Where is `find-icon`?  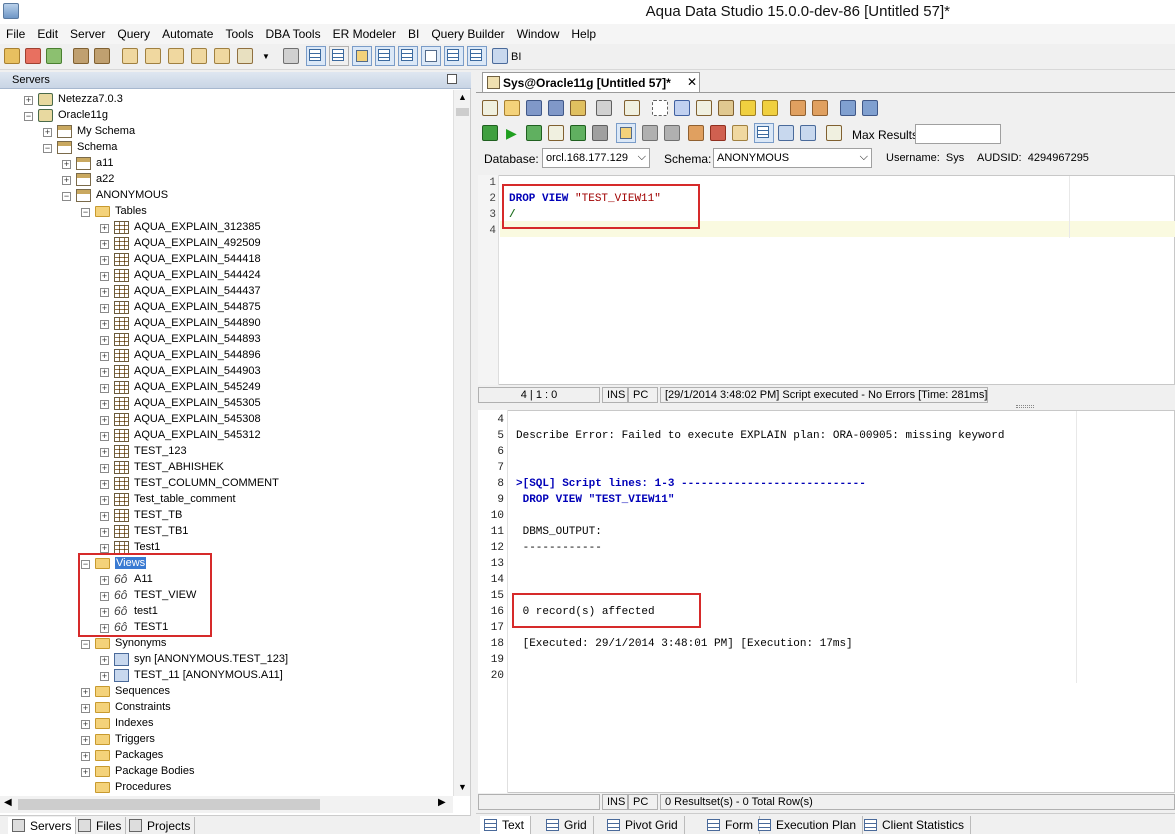 find-icon is located at coordinates (798, 108).